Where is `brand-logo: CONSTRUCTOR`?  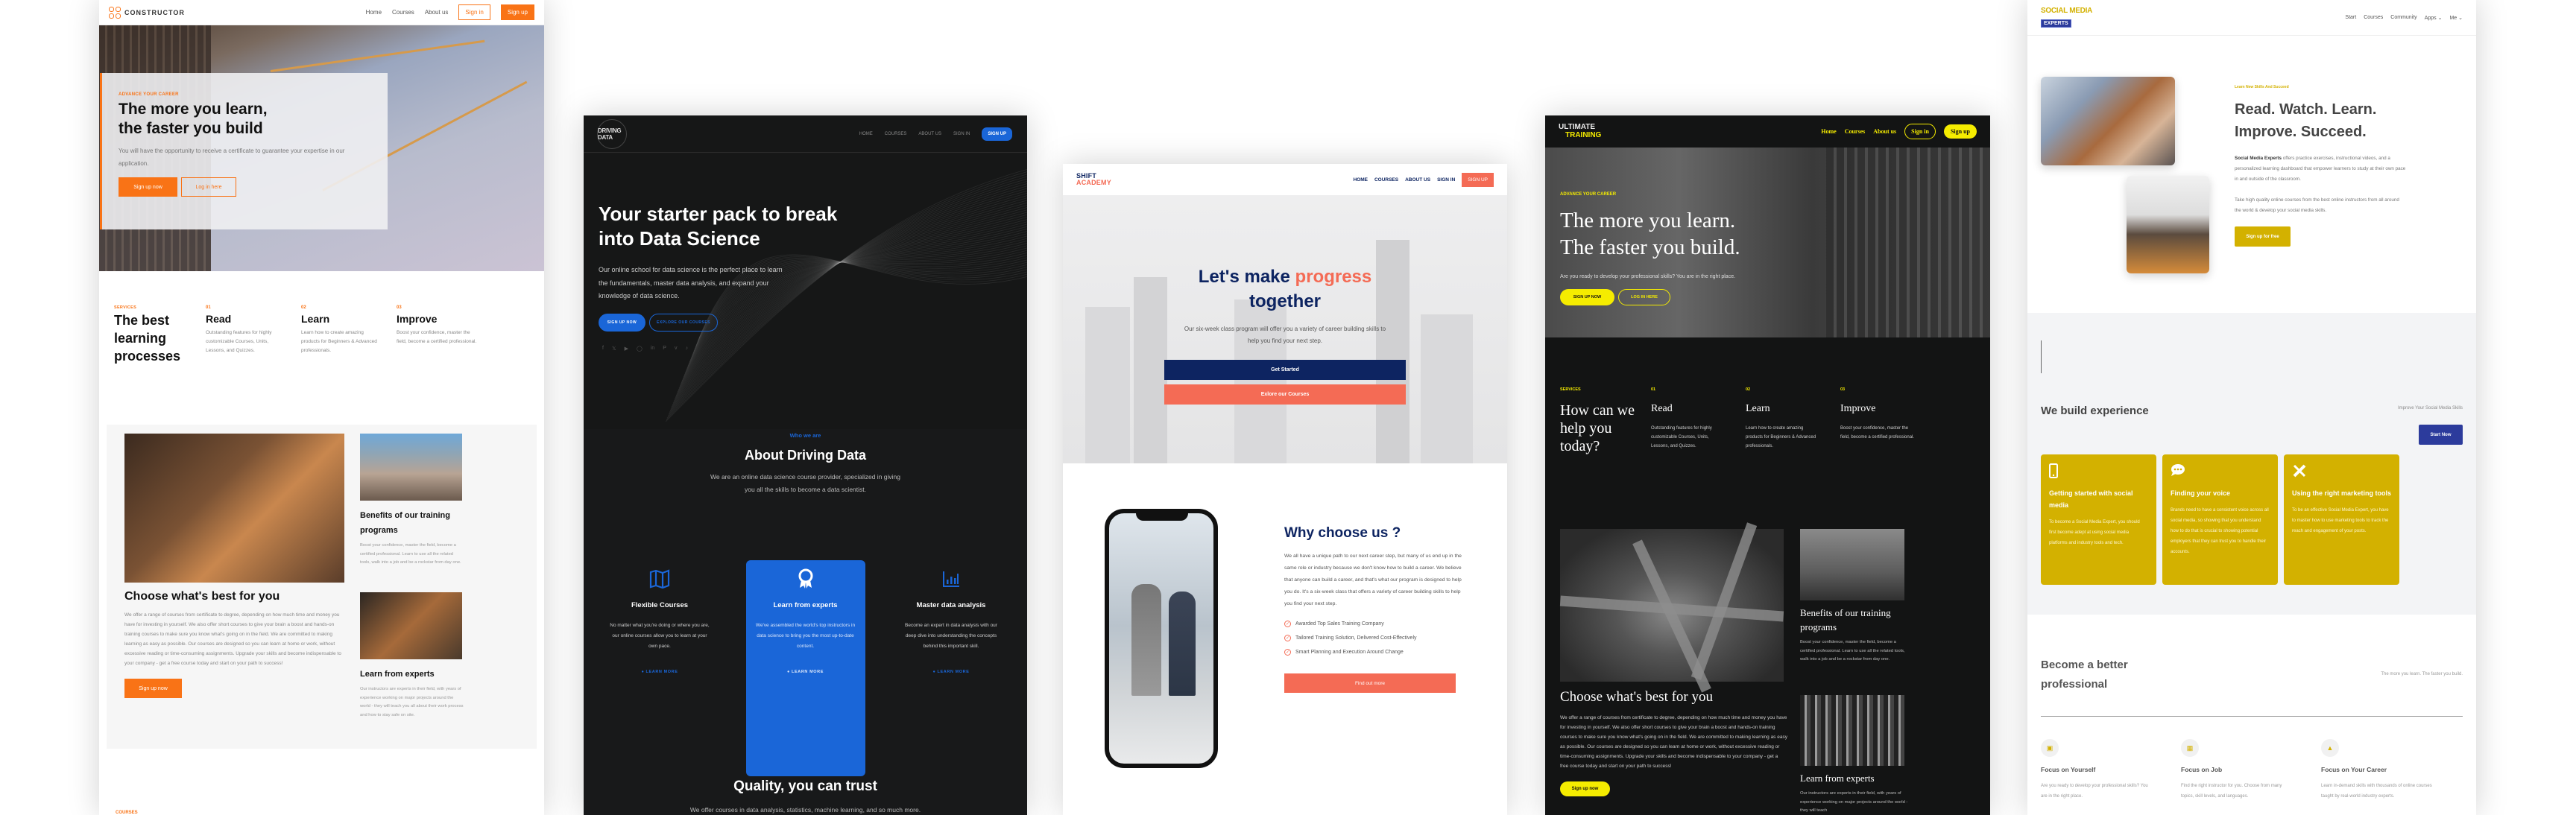 brand-logo: CONSTRUCTOR is located at coordinates (147, 12).